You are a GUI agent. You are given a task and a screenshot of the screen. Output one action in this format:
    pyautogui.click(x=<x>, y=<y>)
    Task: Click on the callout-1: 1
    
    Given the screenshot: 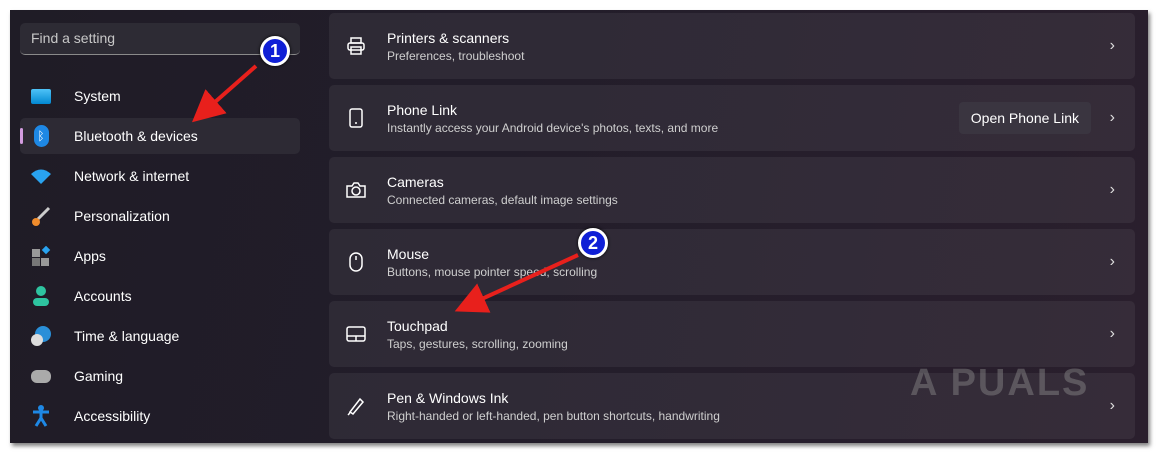 What is the action you would take?
    pyautogui.click(x=275, y=51)
    